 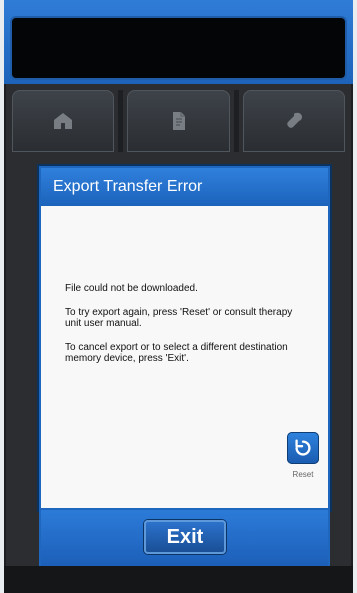 I want to click on wrench-icon, so click(x=294, y=120).